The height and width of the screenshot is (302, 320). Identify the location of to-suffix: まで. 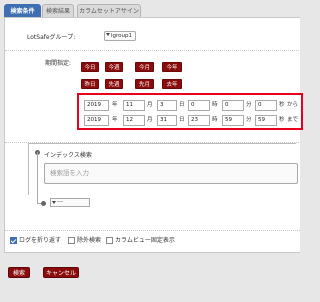
(293, 120).